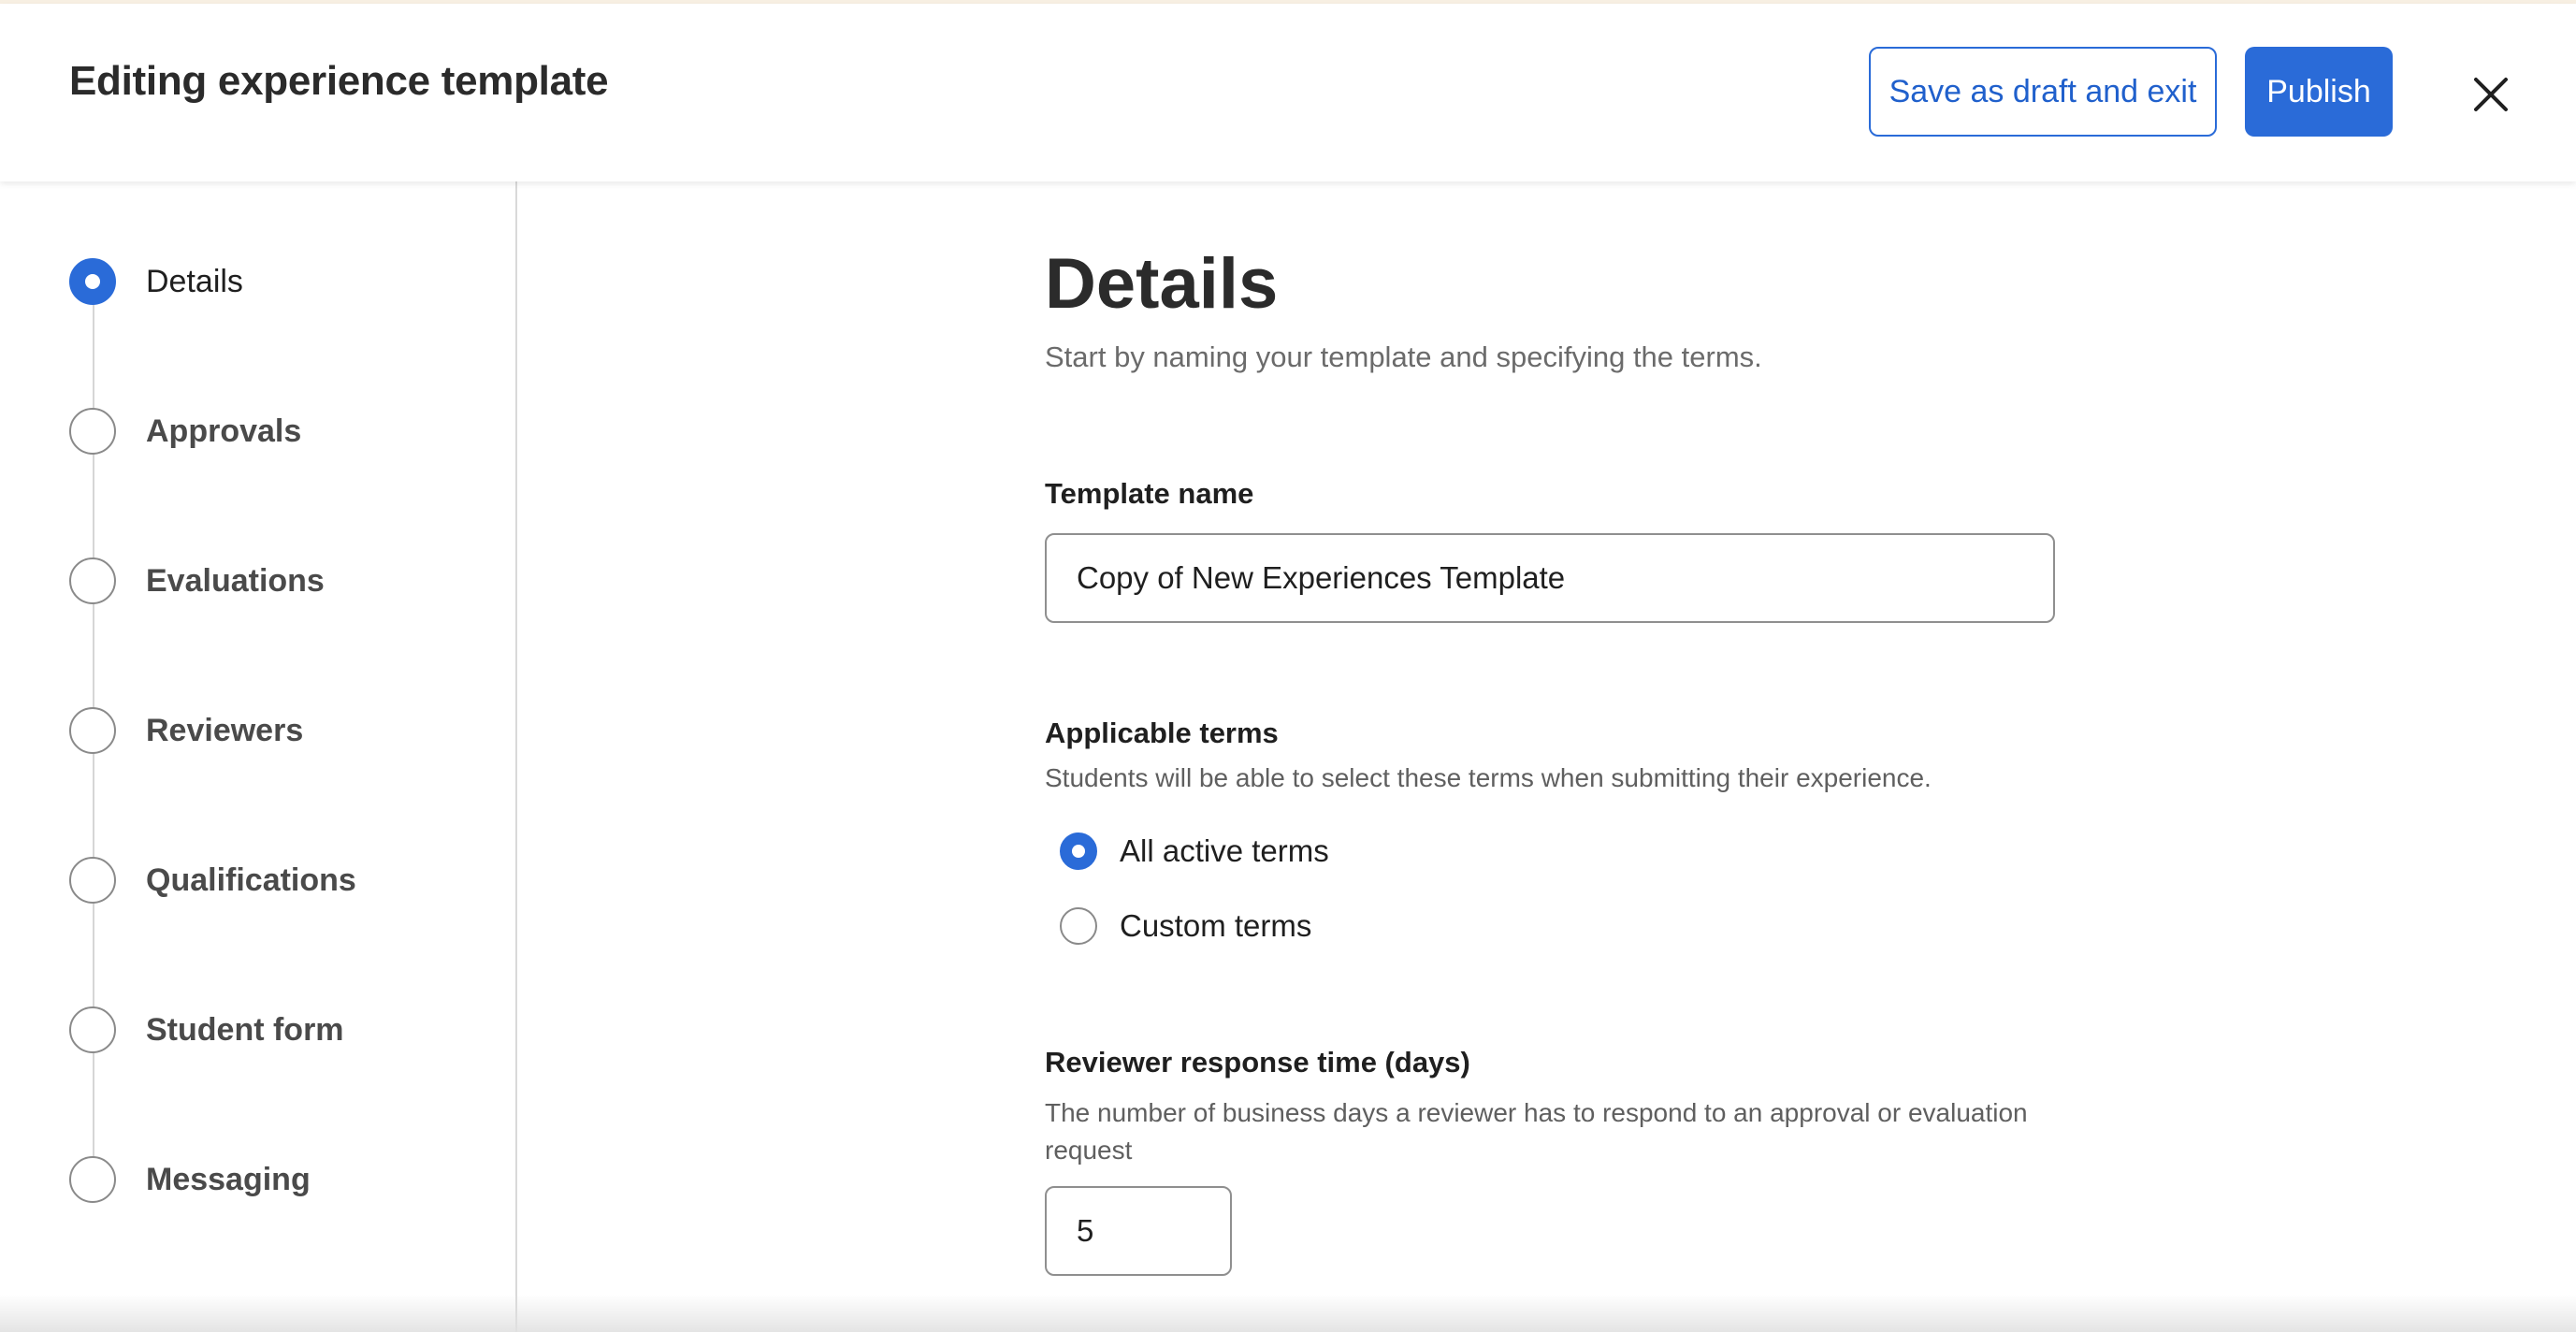 This screenshot has width=2576, height=1332. Describe the element at coordinates (92, 282) in the screenshot. I see `step-indicator-active` at that location.